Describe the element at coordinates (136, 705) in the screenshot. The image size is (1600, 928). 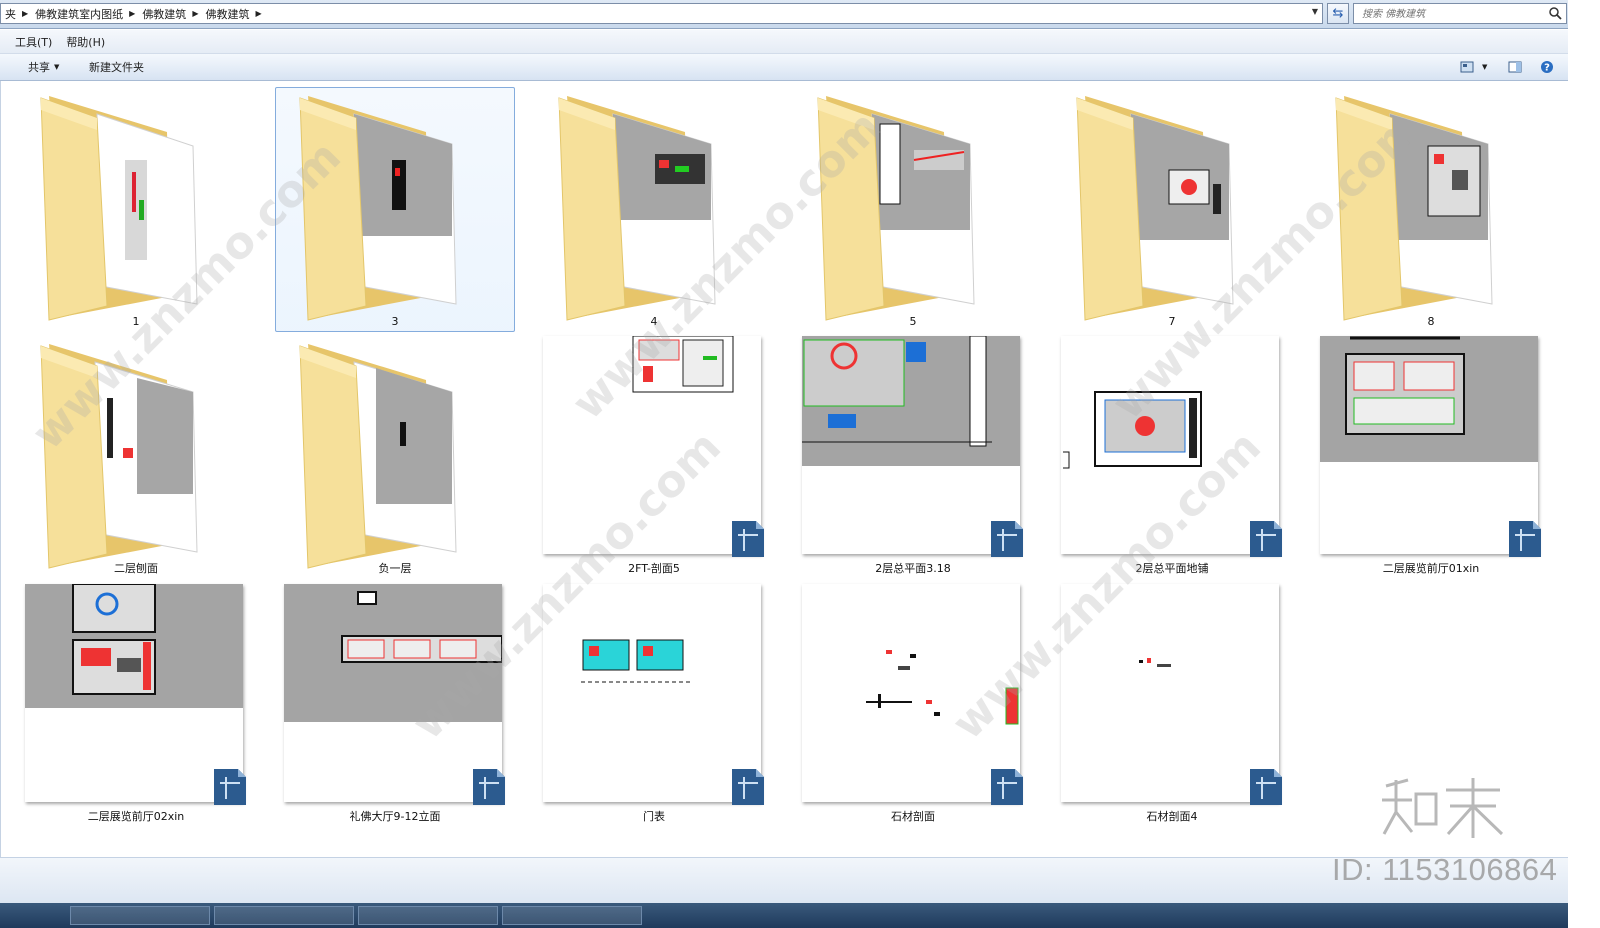
I see `dwg-file-item: 二层展览前厅02xin` at that location.